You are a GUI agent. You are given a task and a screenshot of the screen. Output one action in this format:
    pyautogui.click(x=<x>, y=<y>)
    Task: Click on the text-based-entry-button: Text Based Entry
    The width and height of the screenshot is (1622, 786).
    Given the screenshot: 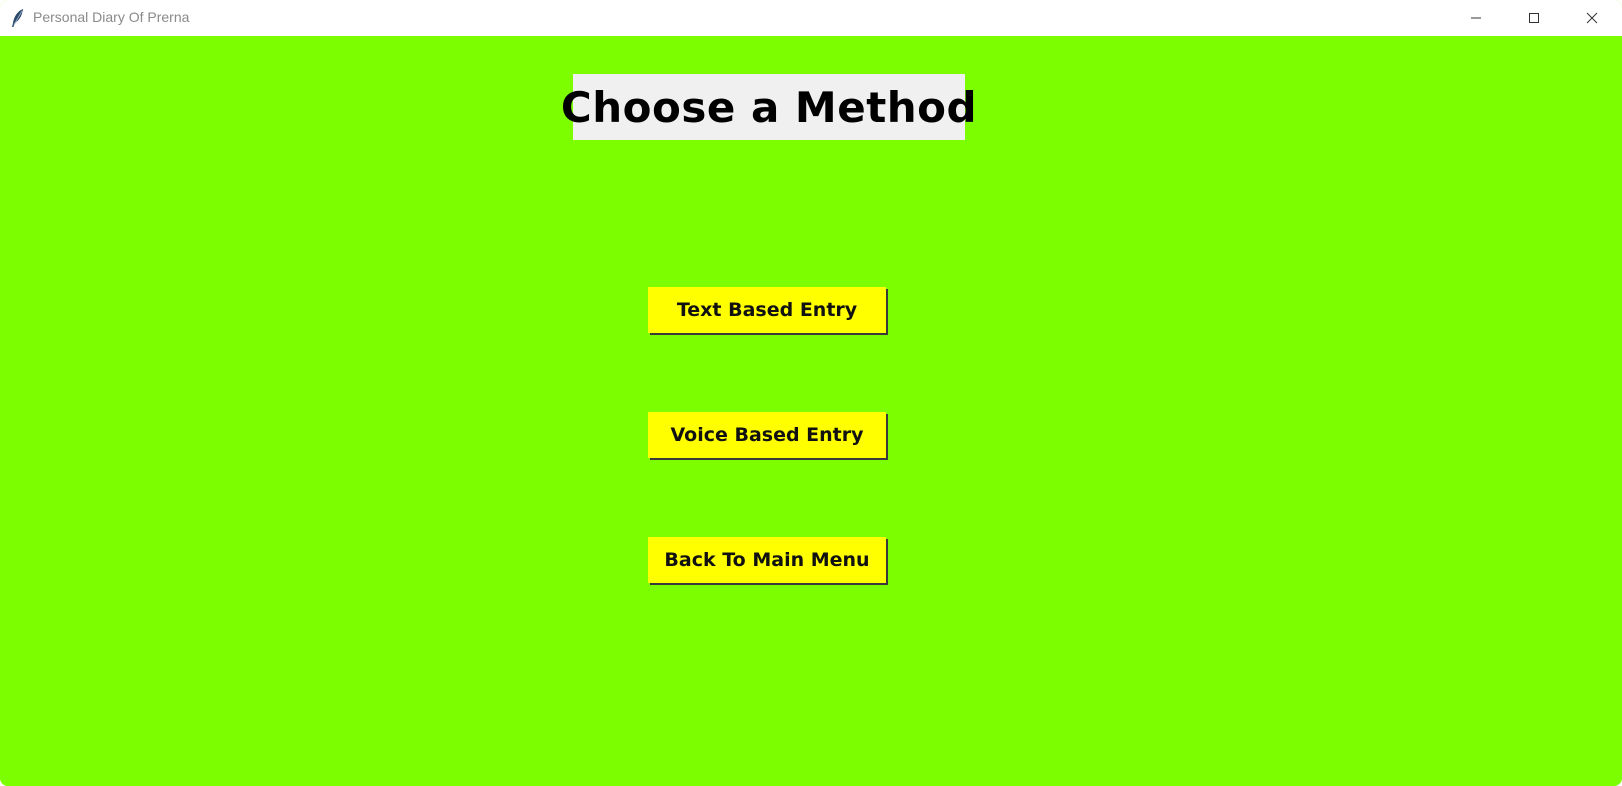 What is the action you would take?
    pyautogui.click(x=767, y=310)
    